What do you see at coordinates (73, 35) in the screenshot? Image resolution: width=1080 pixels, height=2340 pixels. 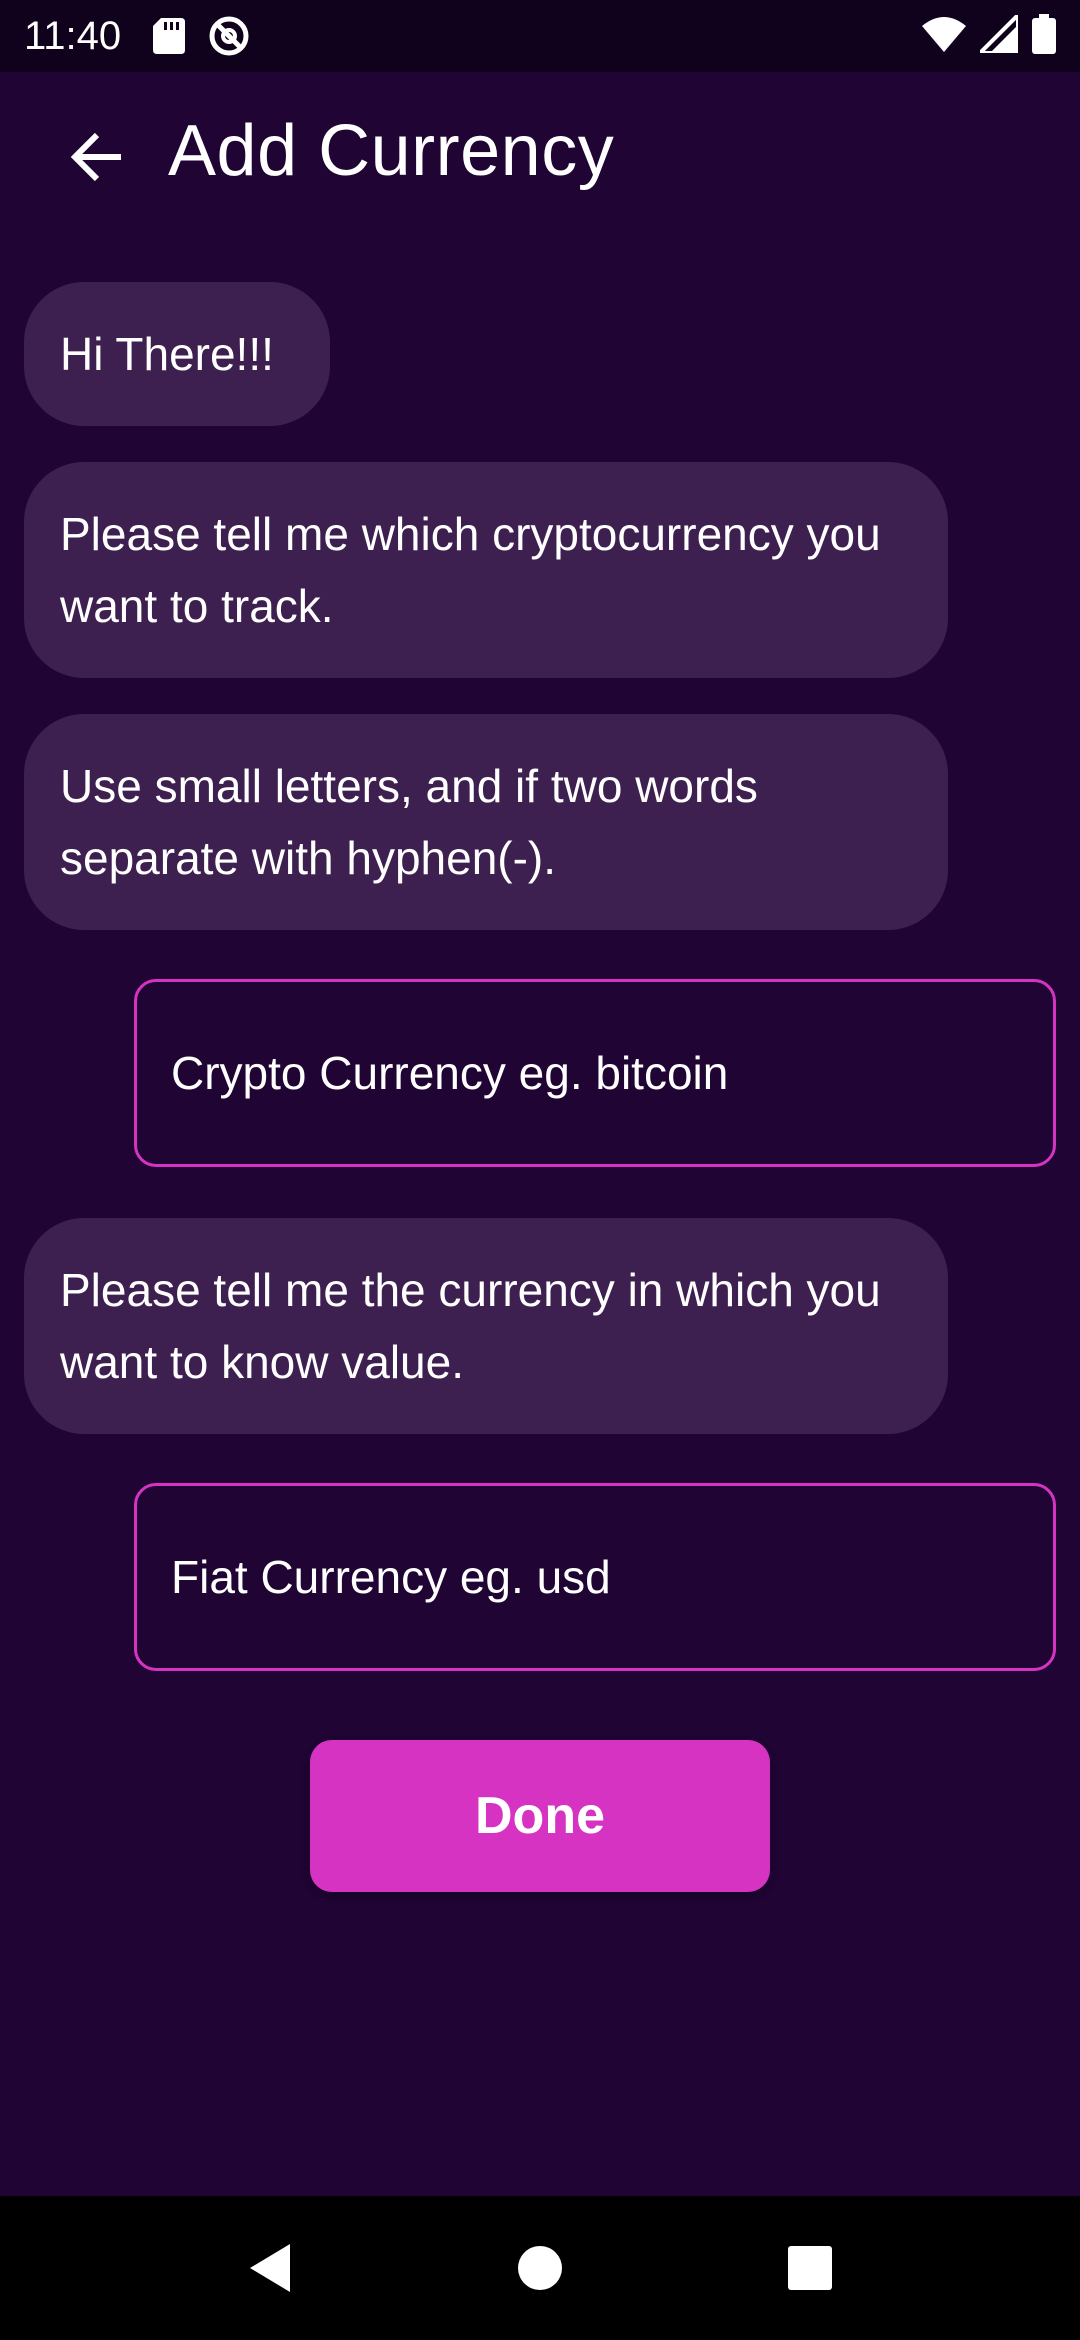 I see `status-time: 11:40` at bounding box center [73, 35].